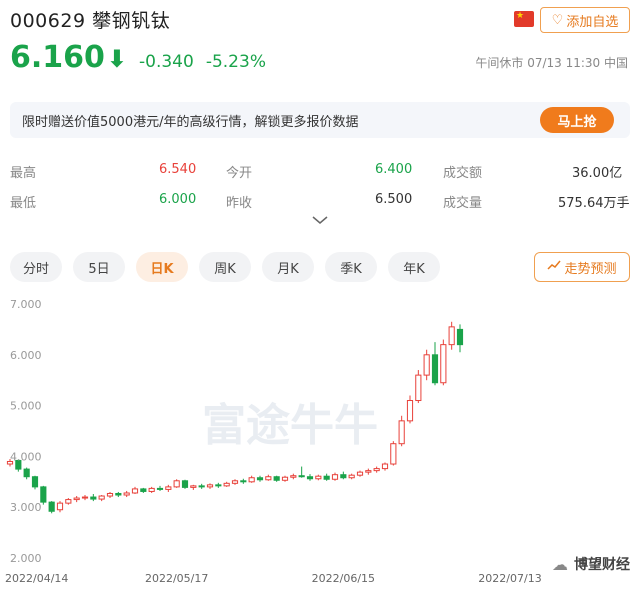 The image size is (640, 590). What do you see at coordinates (577, 120) in the screenshot?
I see `grab-now-button: 马上抢` at bounding box center [577, 120].